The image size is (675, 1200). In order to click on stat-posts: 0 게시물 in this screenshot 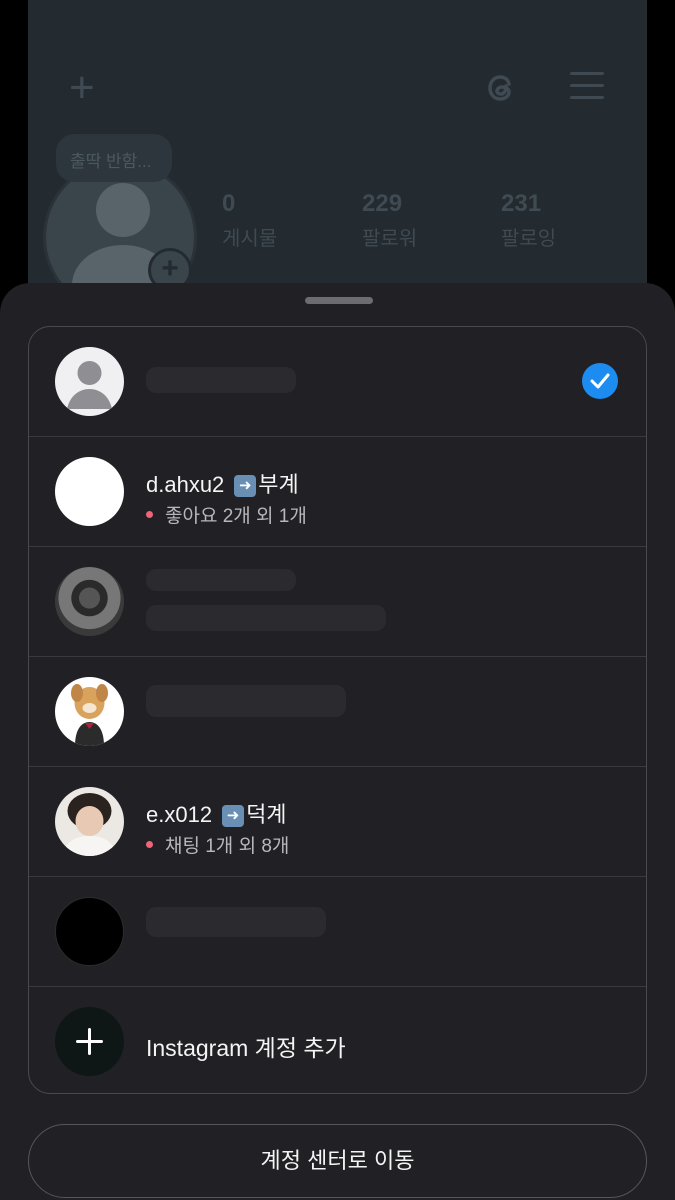, I will do `click(250, 220)`.